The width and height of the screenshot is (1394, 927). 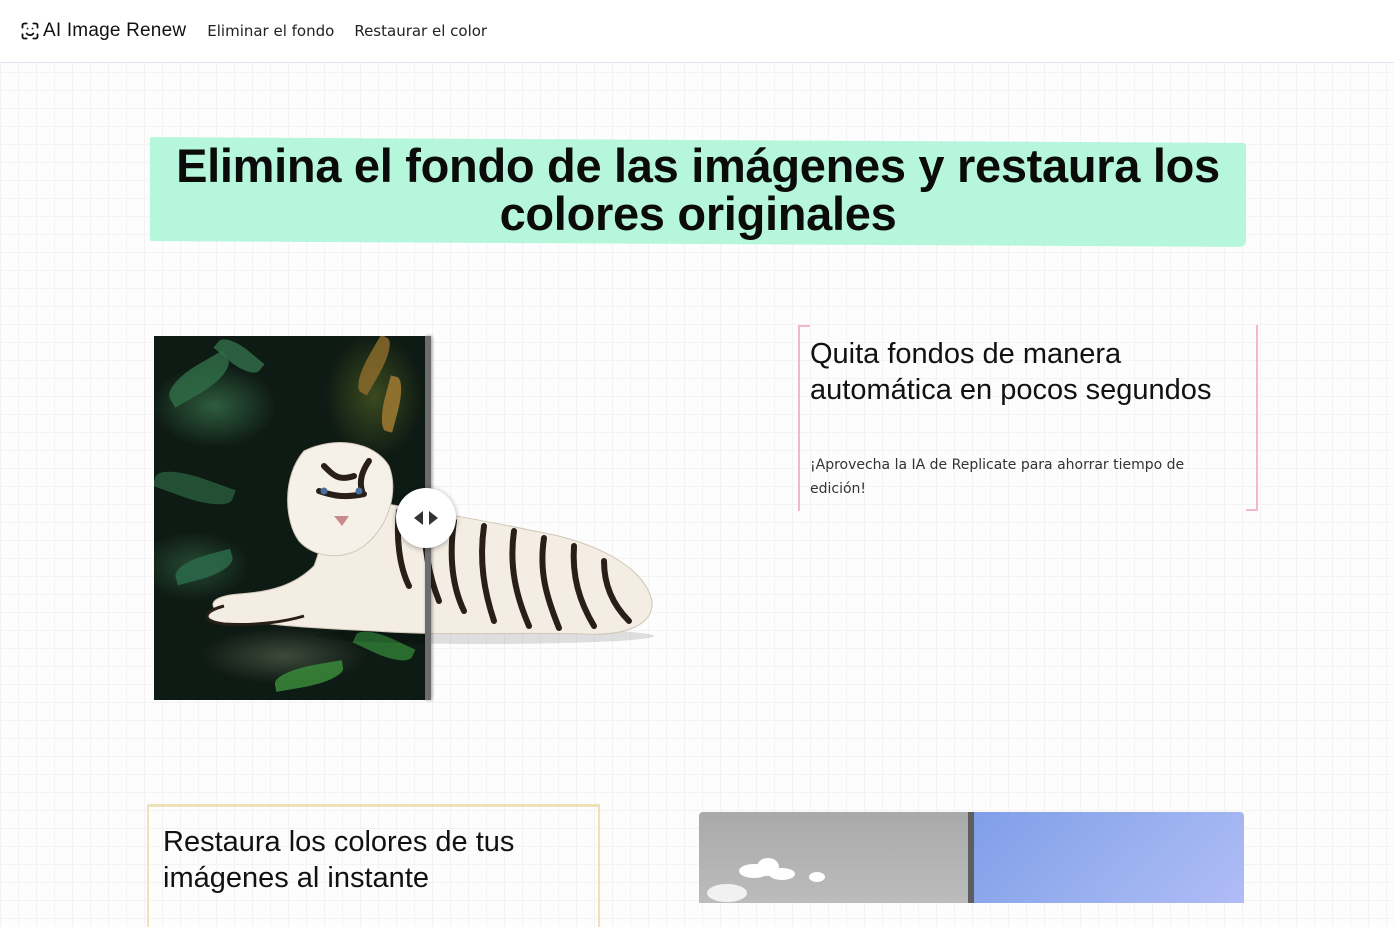 What do you see at coordinates (115, 30) in the screenshot?
I see `brand-name: AI Image Renew` at bounding box center [115, 30].